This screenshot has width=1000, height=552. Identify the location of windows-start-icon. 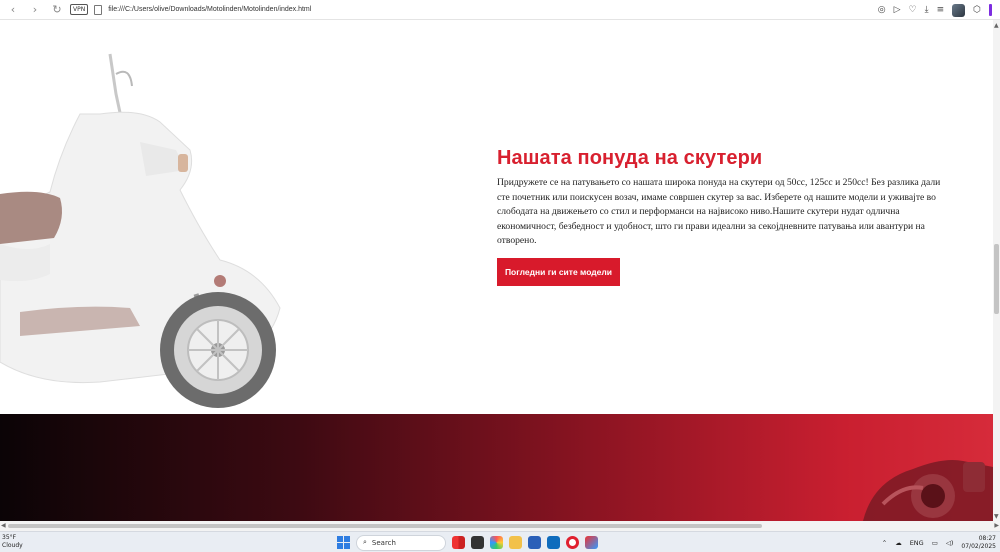
(343, 542).